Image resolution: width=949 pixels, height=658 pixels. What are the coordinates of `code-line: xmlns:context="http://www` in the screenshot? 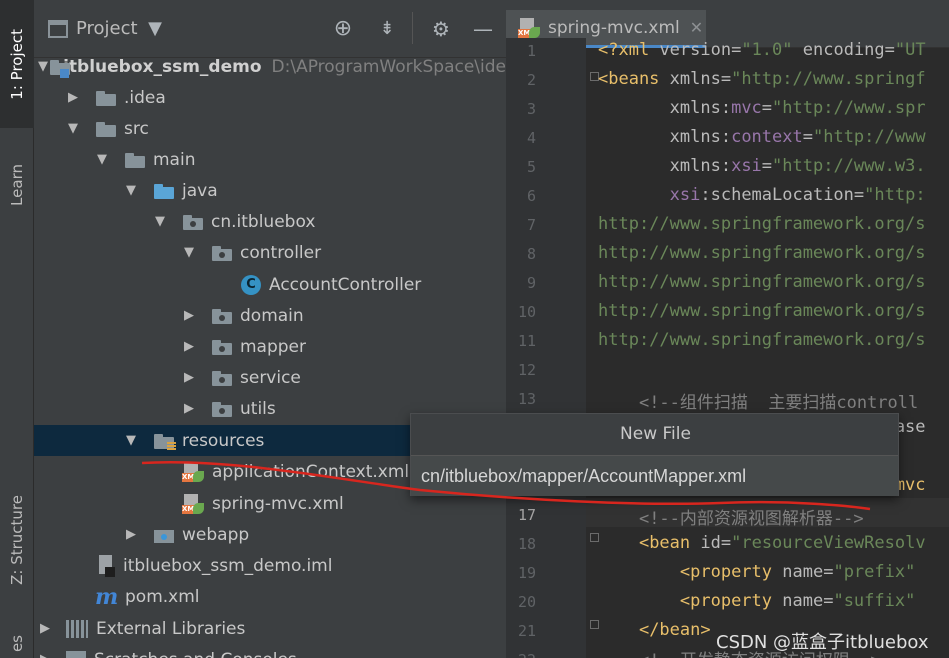 It's located at (762, 137).